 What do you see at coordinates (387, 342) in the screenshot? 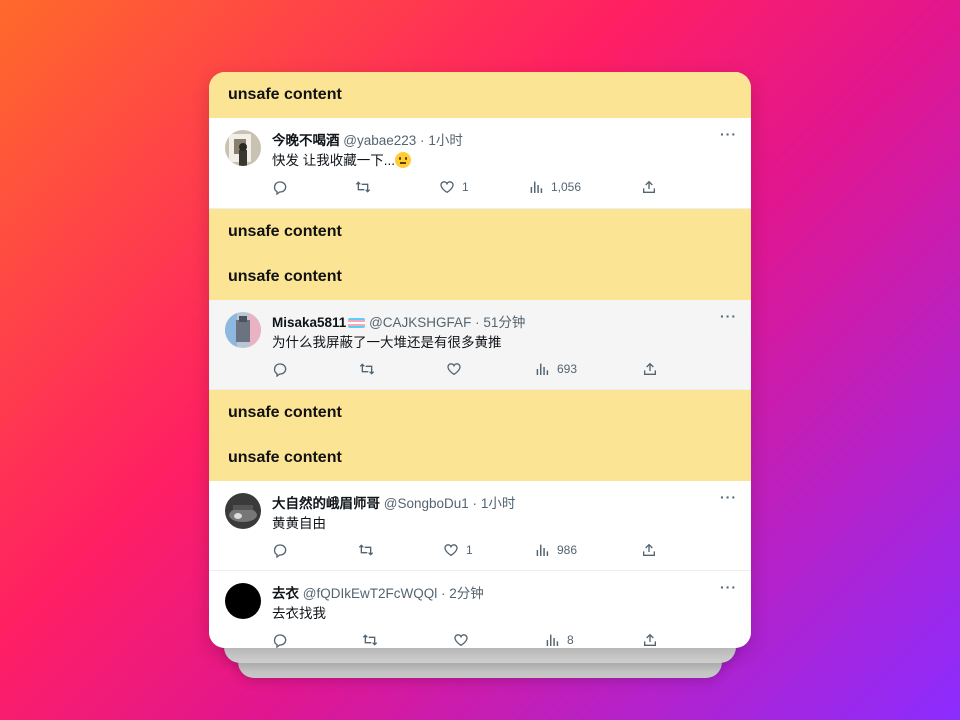
I see `tweet-text: 为什么我屏蔽了一大堆还是有很多黄推` at bounding box center [387, 342].